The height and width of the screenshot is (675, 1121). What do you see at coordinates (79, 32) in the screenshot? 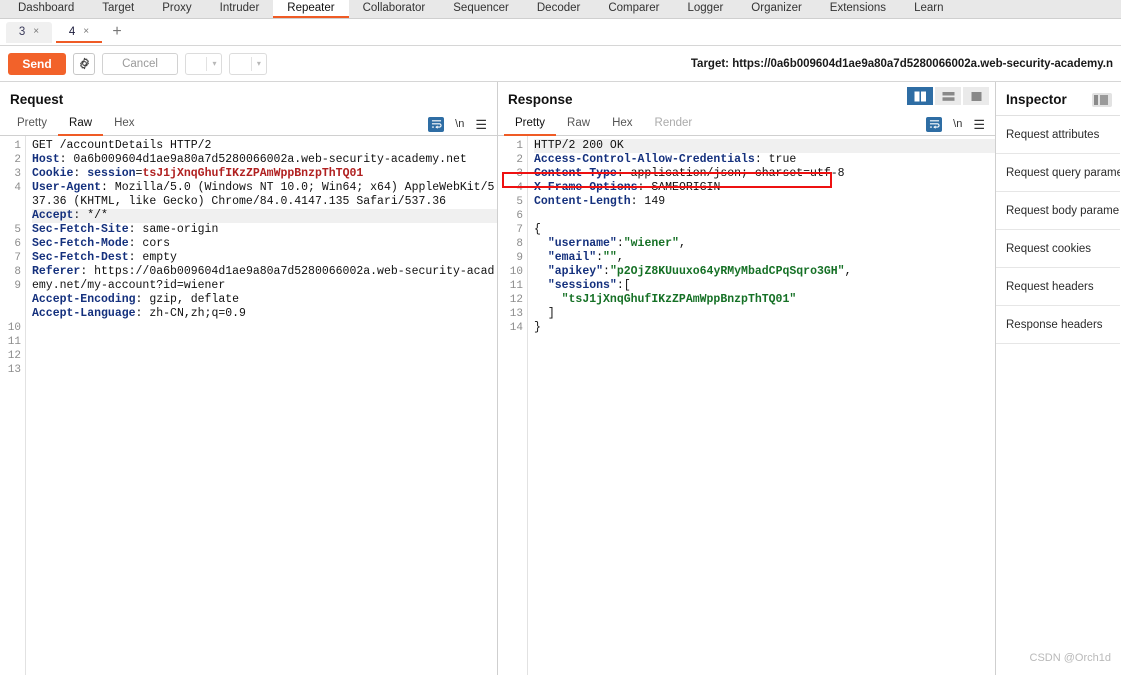
I see `repeater-tab-4: 4 ×` at bounding box center [79, 32].